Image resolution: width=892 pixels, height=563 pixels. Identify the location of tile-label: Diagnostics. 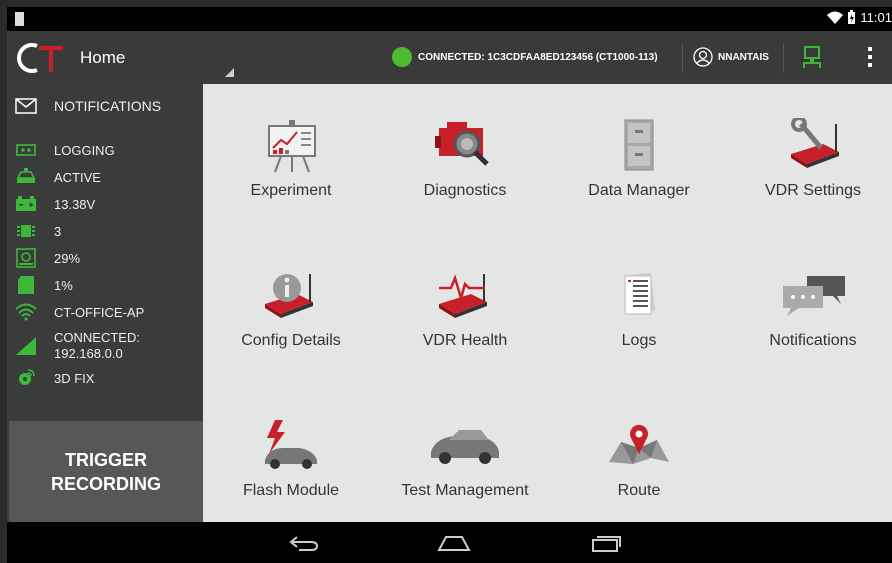
(465, 190).